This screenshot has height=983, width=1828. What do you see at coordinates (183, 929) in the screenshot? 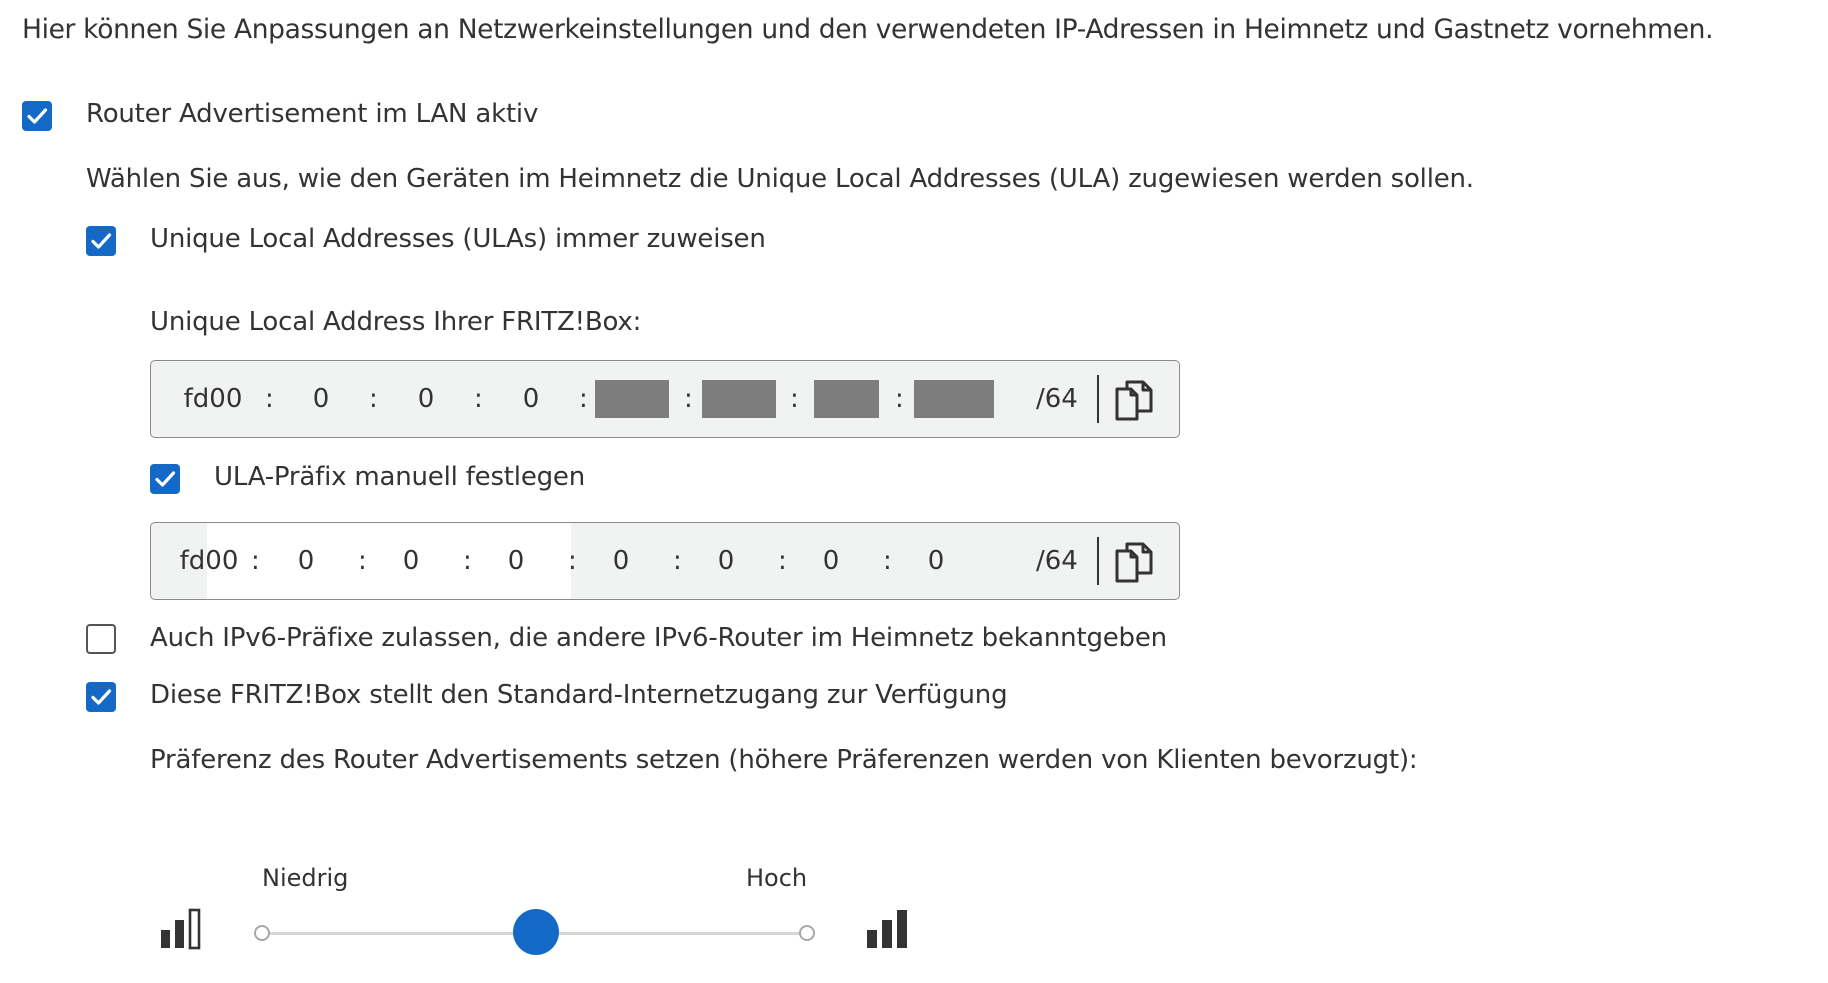
I see `signal-low-icon` at bounding box center [183, 929].